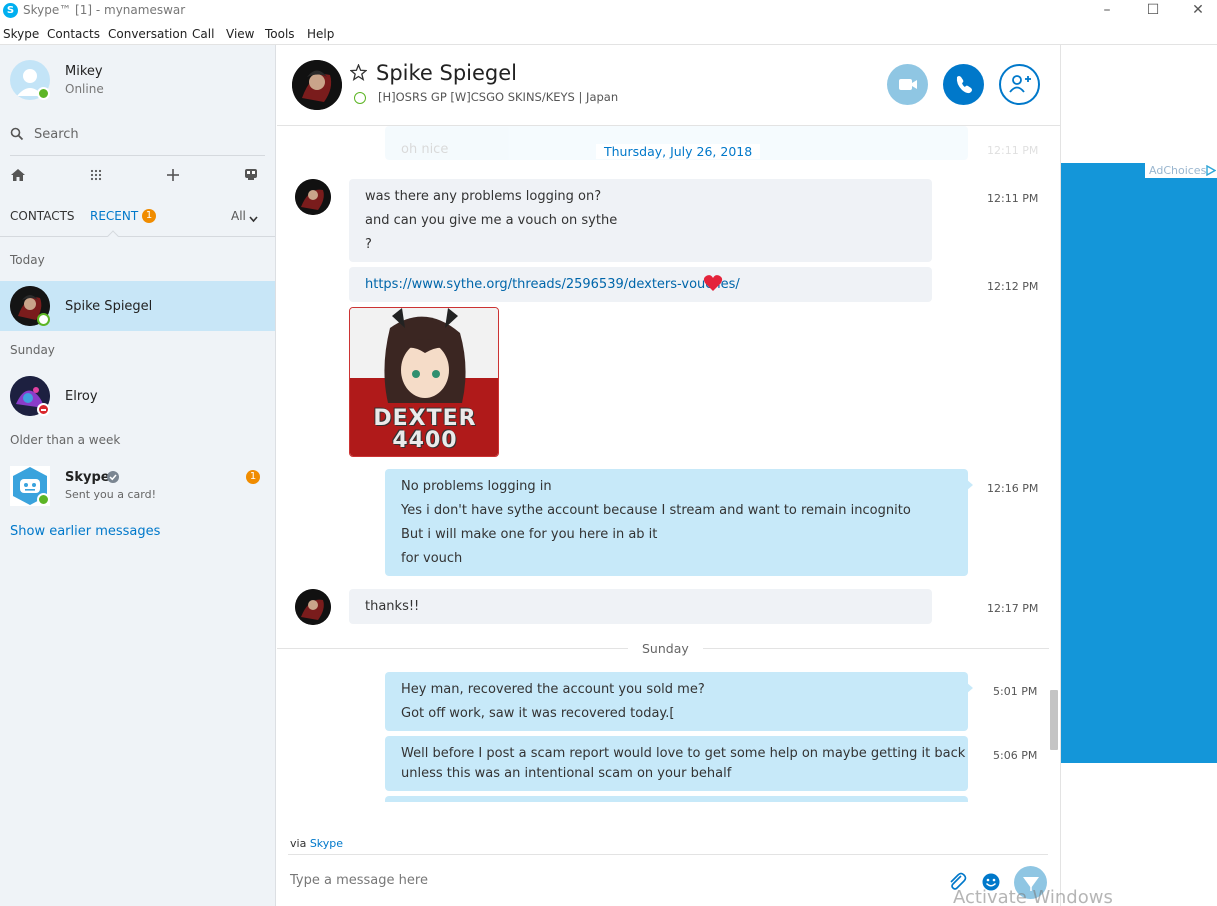 This screenshot has height=906, width=1217. I want to click on search-icon, so click(17, 136).